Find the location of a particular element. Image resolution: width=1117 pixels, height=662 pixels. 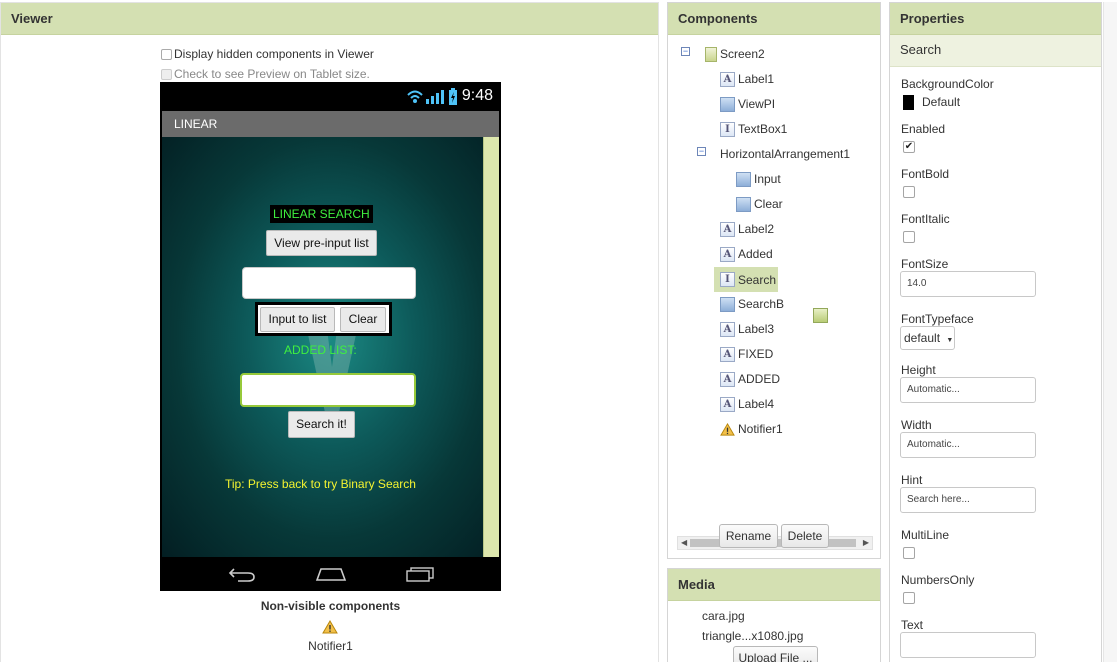

back-icon is located at coordinates (242, 574).